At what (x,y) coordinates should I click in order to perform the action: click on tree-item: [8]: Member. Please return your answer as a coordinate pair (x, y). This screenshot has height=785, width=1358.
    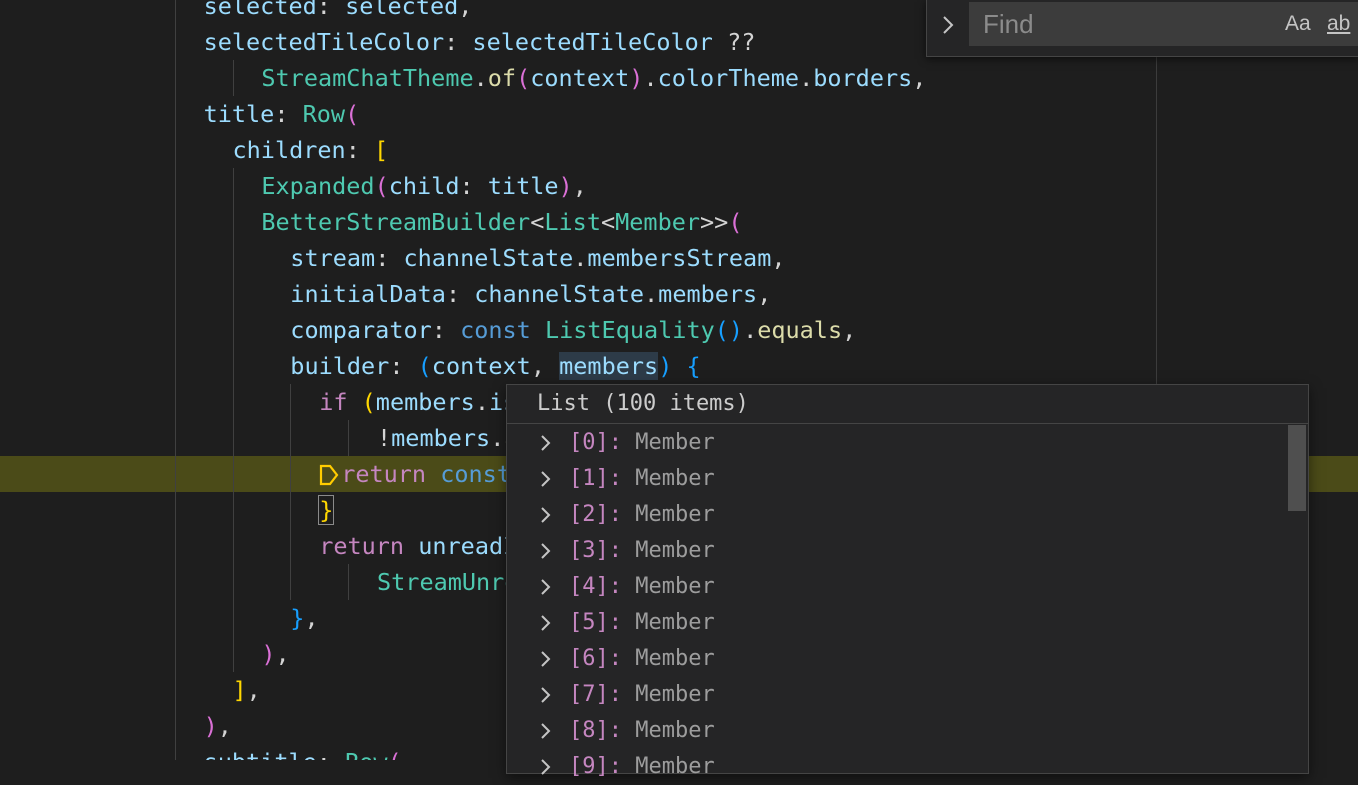
    Looking at the image, I should click on (898, 731).